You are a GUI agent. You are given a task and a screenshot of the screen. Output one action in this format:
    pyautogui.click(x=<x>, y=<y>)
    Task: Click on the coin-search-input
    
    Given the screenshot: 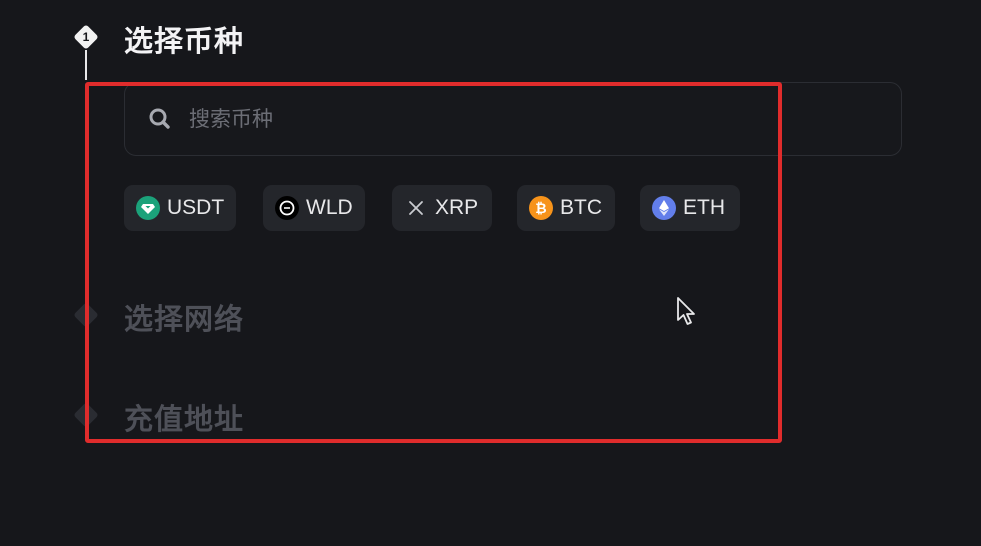 What is the action you would take?
    pyautogui.click(x=489, y=119)
    